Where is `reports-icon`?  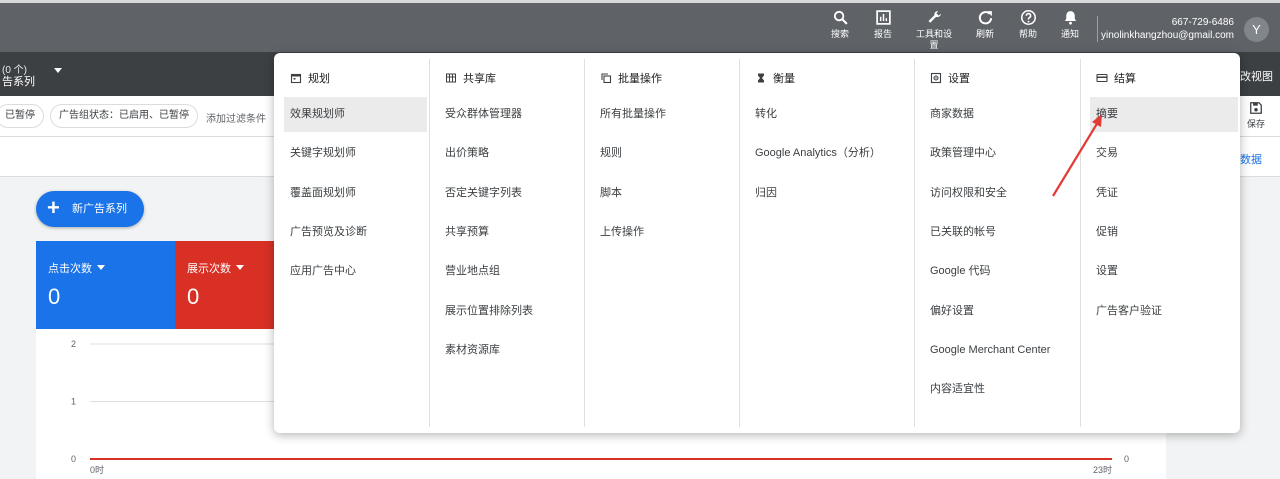 reports-icon is located at coordinates (883, 17).